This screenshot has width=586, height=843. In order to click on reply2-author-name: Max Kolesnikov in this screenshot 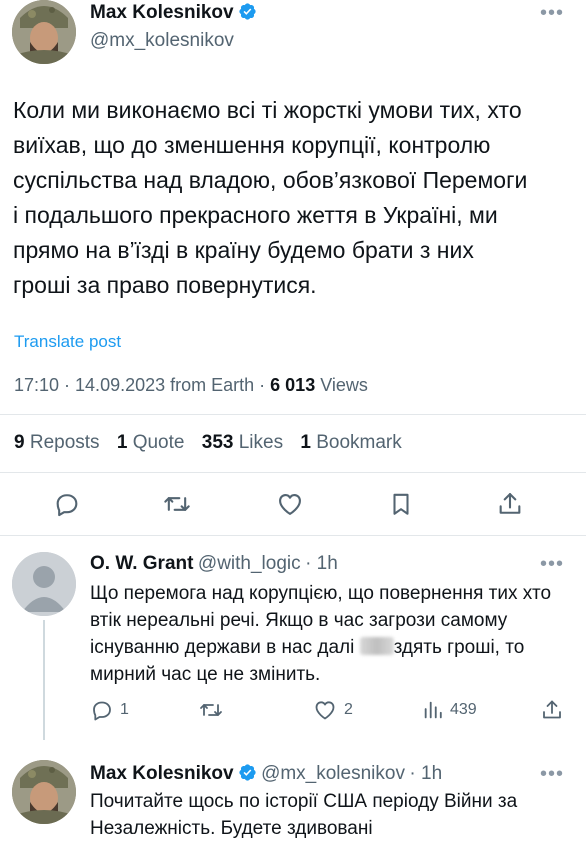, I will do `click(162, 773)`.